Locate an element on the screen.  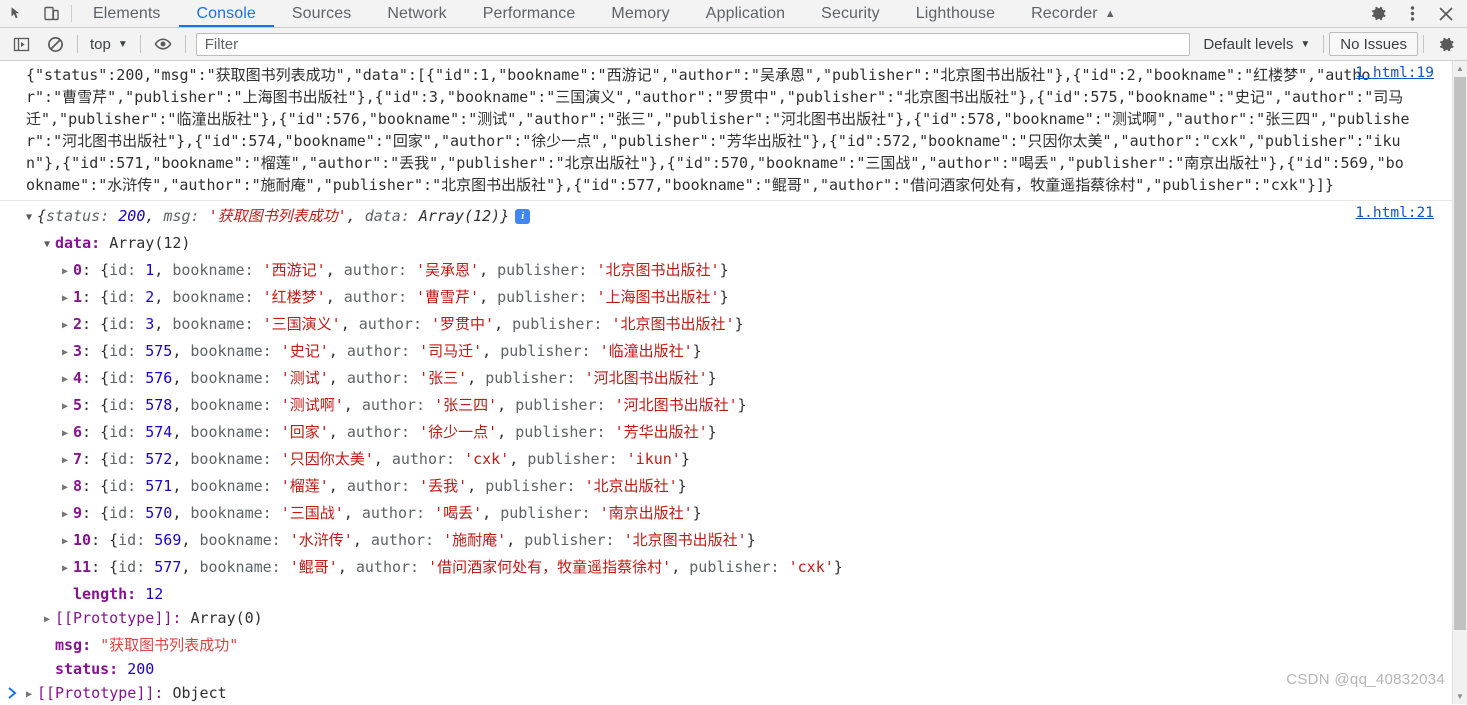
property-value-length: 12 is located at coordinates (154, 594).